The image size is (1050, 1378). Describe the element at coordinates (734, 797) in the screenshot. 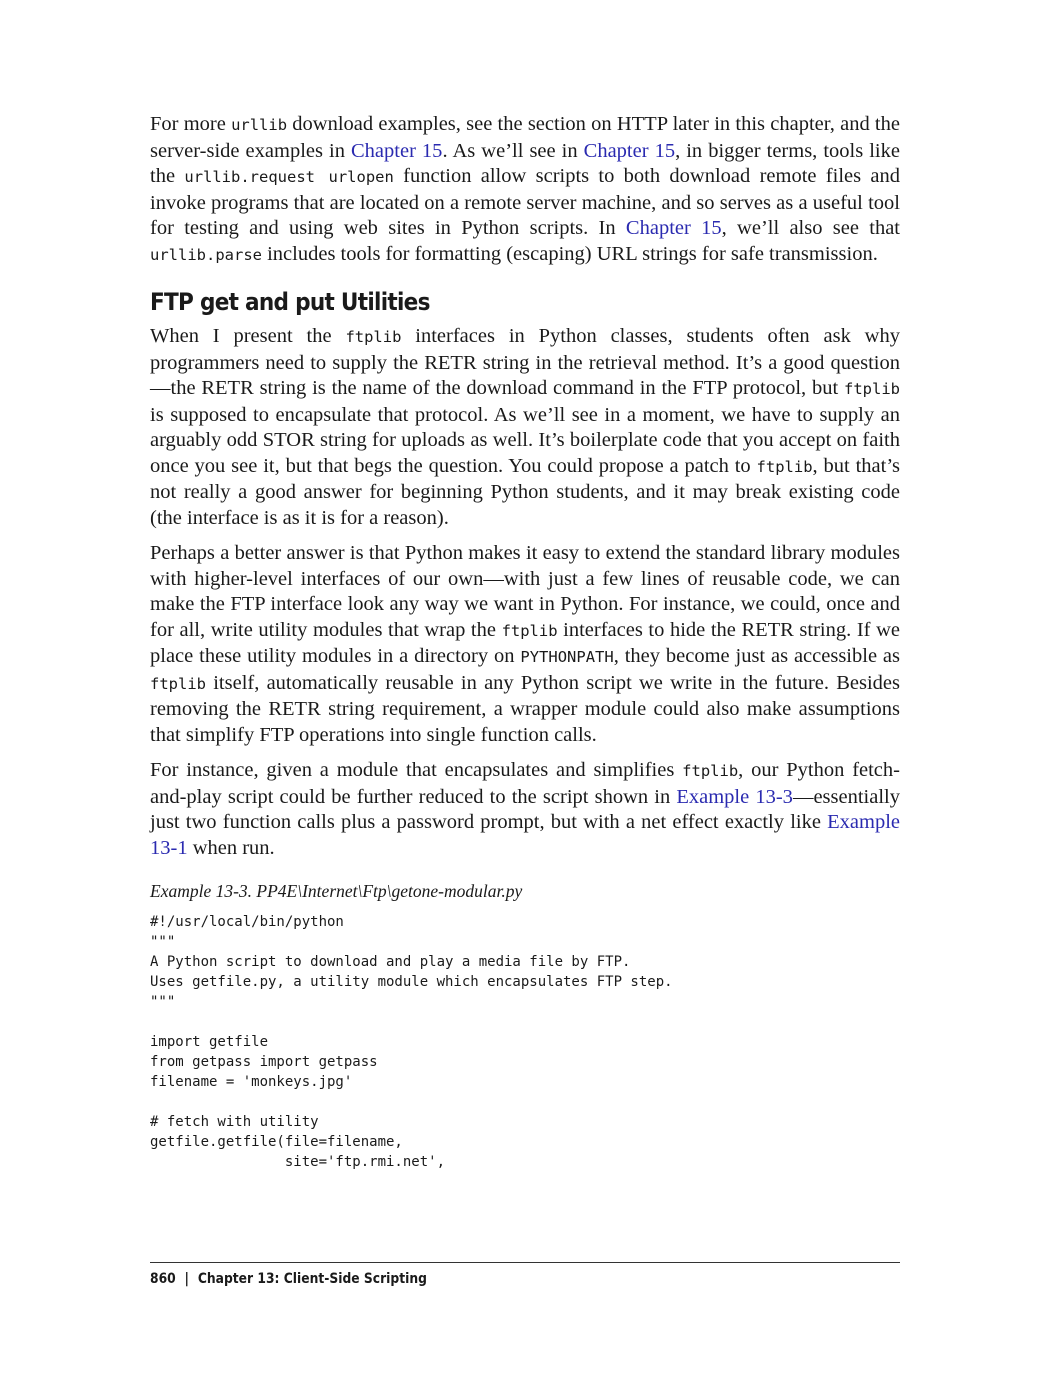

I see `example-13-3-link: Example 13-3` at that location.